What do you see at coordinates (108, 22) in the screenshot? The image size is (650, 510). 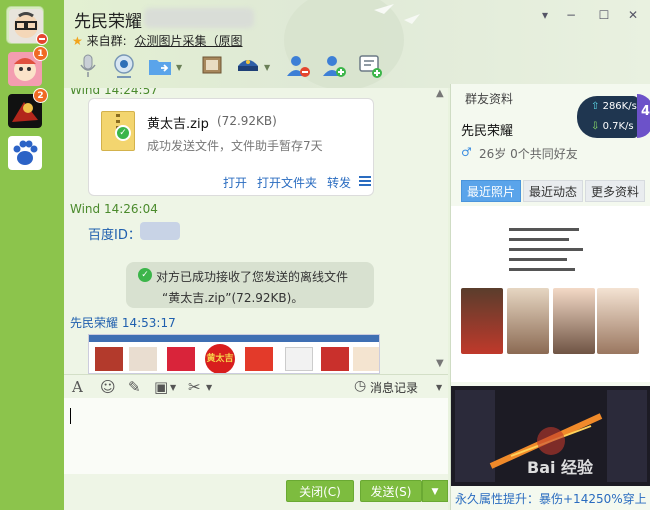 I see `window-title: 先民荣耀` at bounding box center [108, 22].